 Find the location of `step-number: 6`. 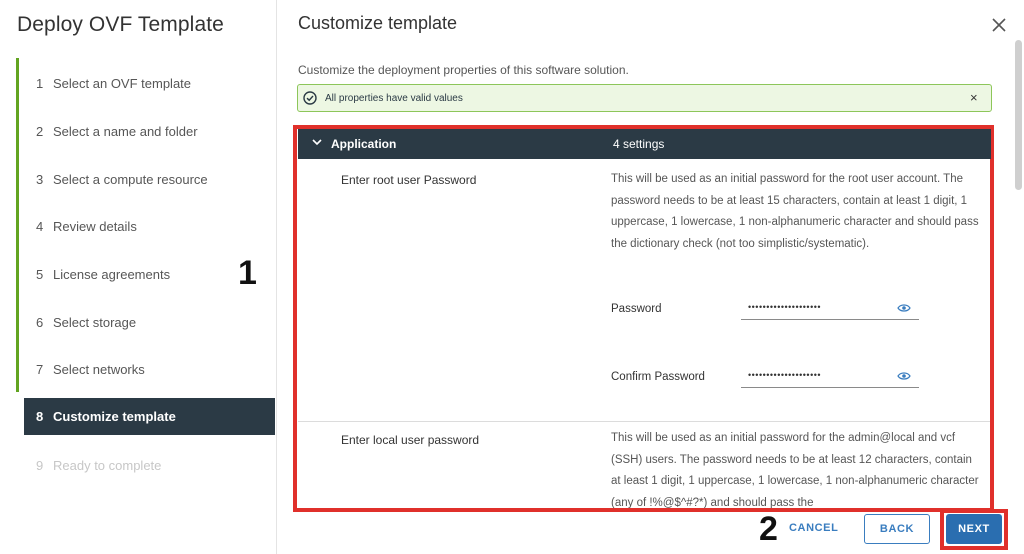

step-number: 6 is located at coordinates (40, 322).